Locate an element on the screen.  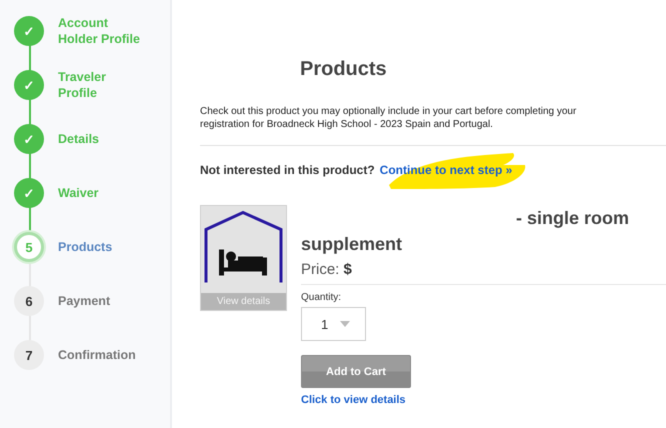
step-label: Traveler Profile is located at coordinates (103, 85).